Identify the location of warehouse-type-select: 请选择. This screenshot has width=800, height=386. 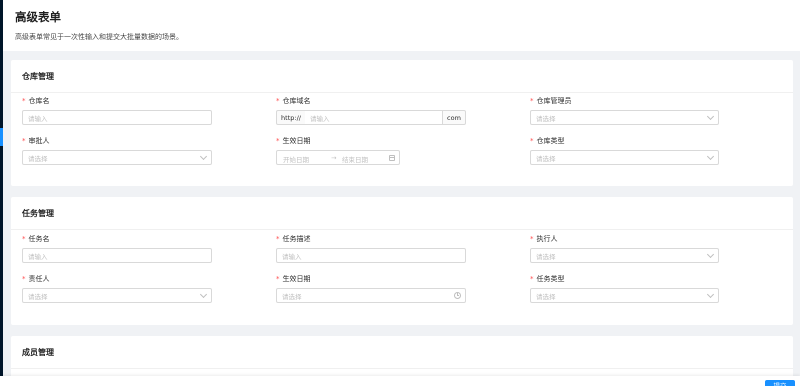
(624, 157).